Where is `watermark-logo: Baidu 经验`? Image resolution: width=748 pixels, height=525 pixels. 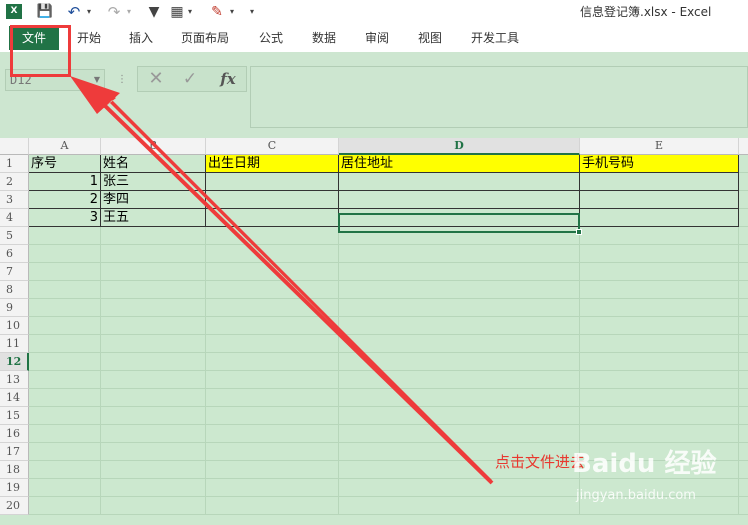 watermark-logo: Baidu 经验 is located at coordinates (644, 464).